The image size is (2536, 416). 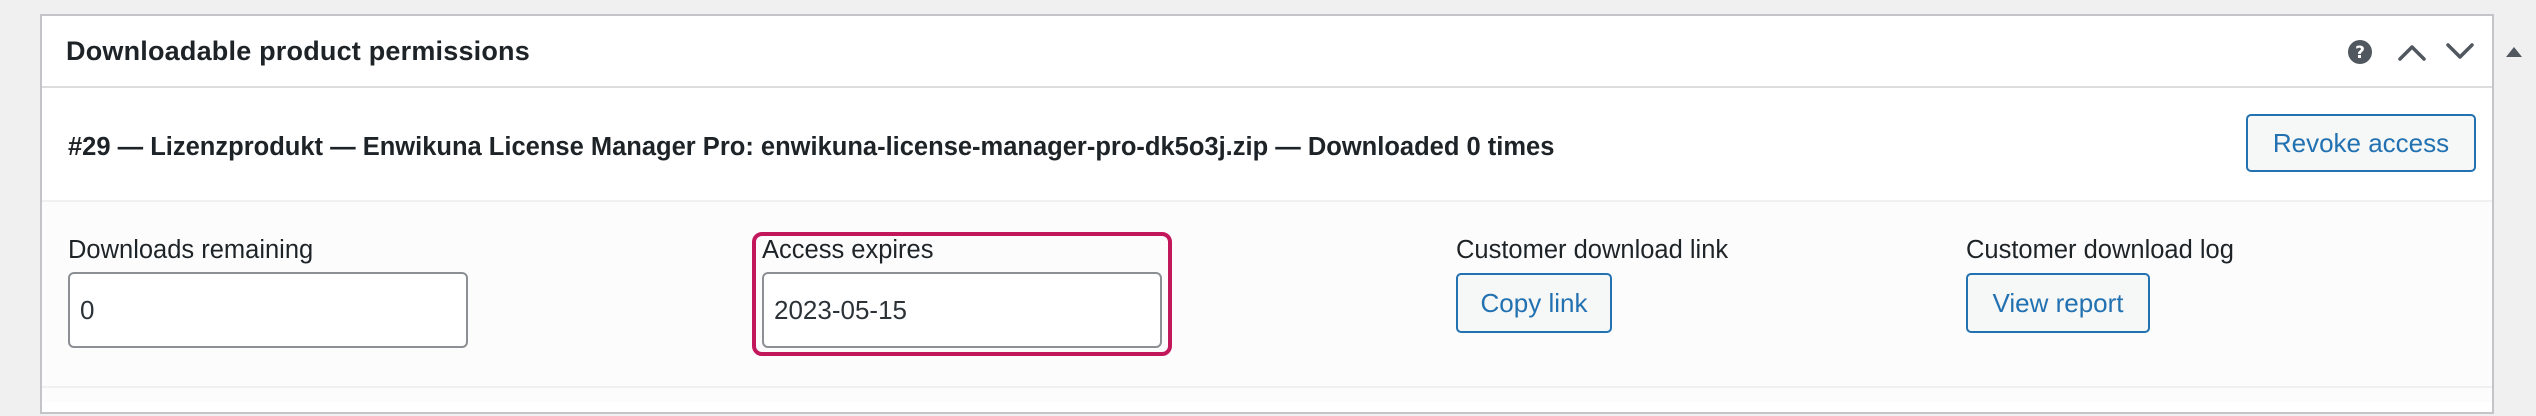 I want to click on copy-link-button: Copy link, so click(x=1534, y=303).